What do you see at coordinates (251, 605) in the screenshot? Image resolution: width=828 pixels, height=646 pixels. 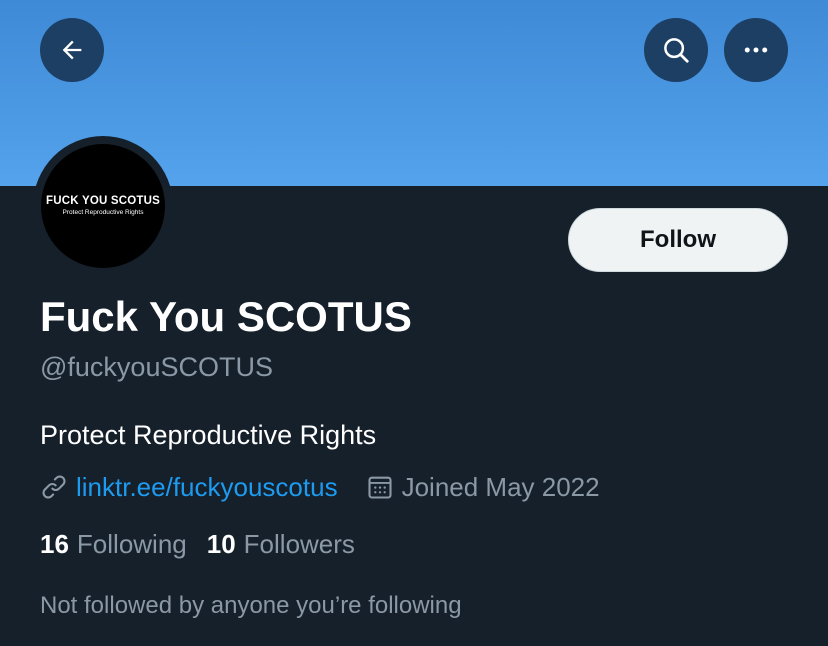 I see `followers-you-know-text: Not followed by anyone you’re following` at bounding box center [251, 605].